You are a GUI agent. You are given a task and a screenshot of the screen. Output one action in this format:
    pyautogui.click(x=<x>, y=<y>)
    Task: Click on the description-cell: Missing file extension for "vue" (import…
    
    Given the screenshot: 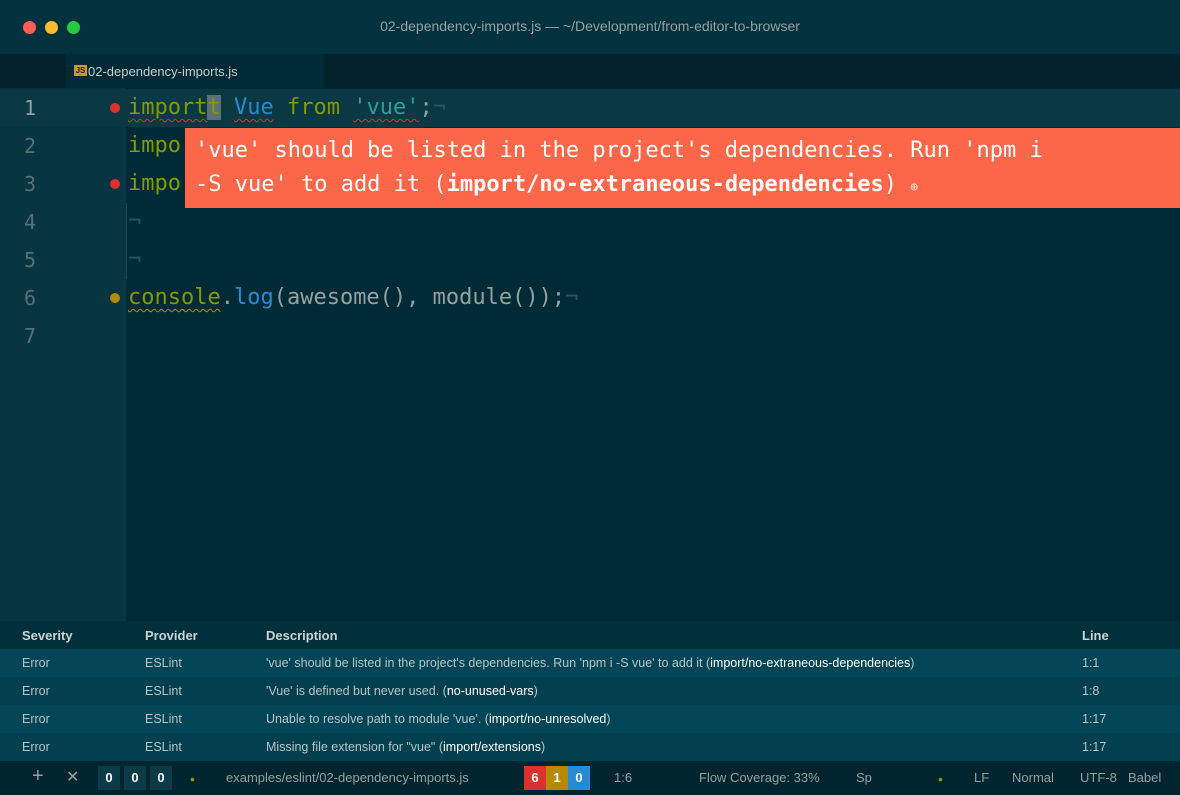 What is the action you would take?
    pyautogui.click(x=406, y=747)
    